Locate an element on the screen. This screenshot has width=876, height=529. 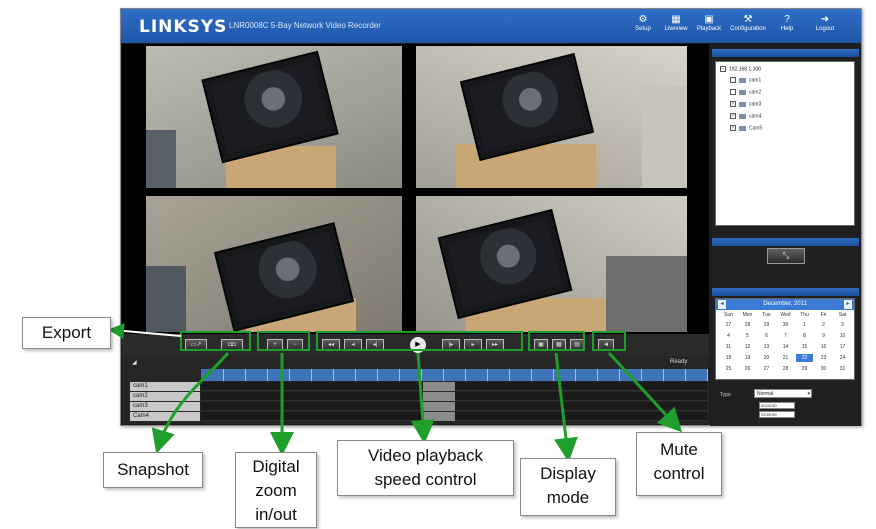
time-from-field: 00:00:00 is located at coordinates (777, 405).